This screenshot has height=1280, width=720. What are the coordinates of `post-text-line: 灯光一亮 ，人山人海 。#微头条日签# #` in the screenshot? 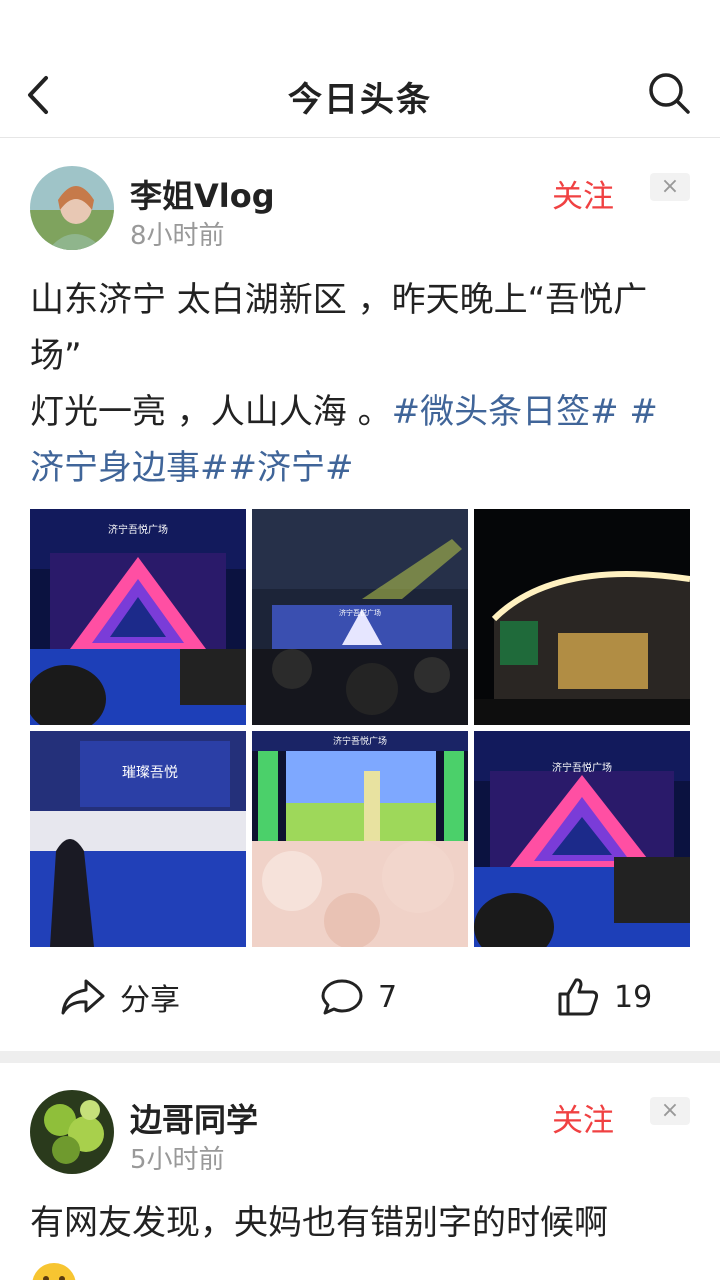 It's located at (361, 412).